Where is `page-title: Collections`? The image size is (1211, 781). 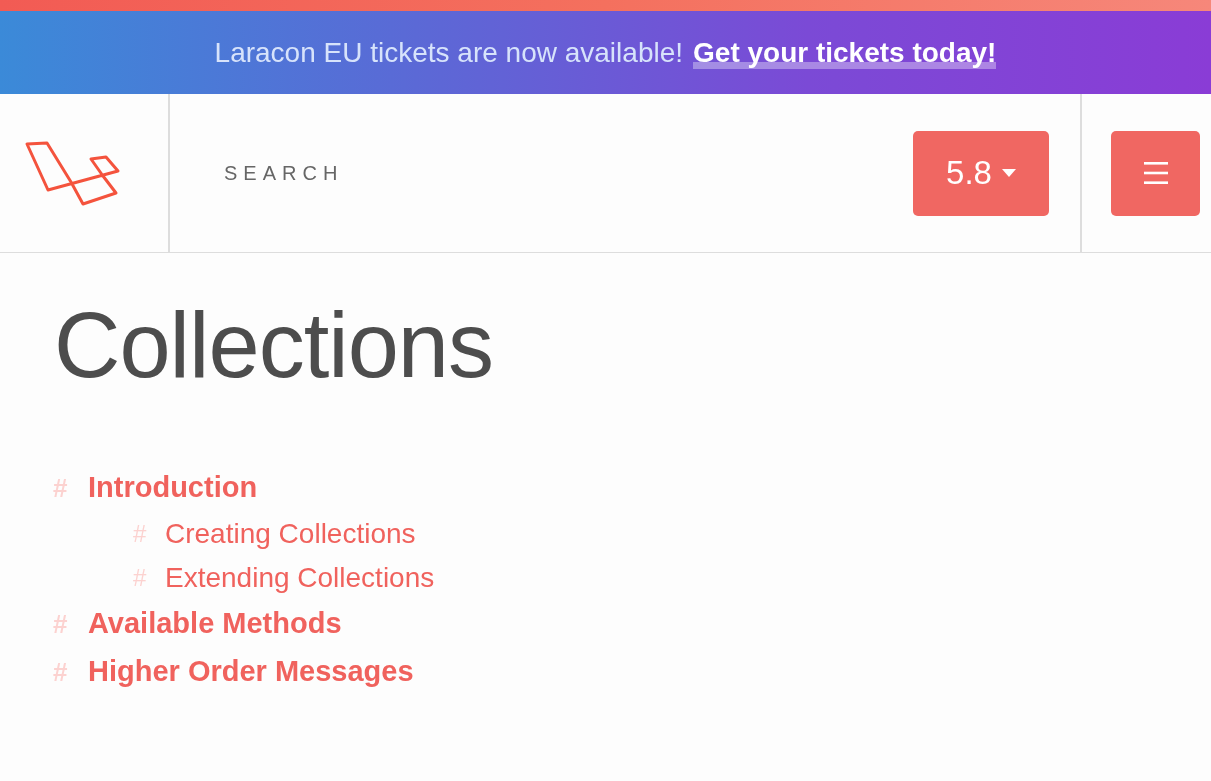 page-title: Collections is located at coordinates (273, 345).